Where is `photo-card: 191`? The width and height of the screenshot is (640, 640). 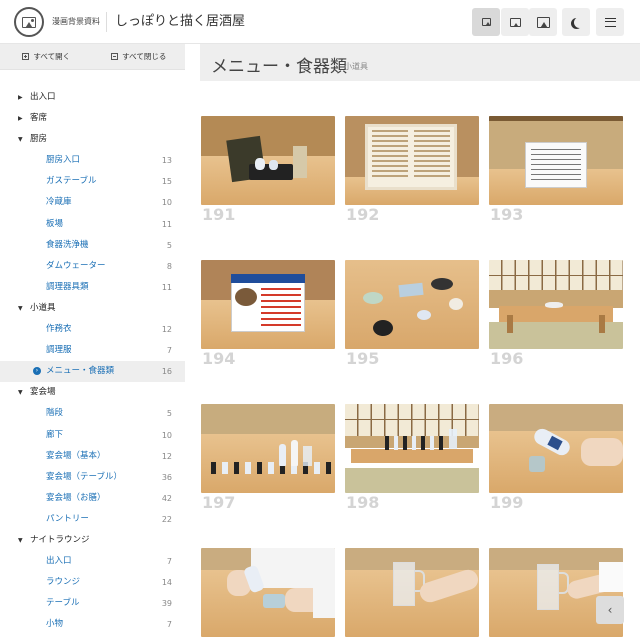
photo-card: 191 is located at coordinates (268, 170).